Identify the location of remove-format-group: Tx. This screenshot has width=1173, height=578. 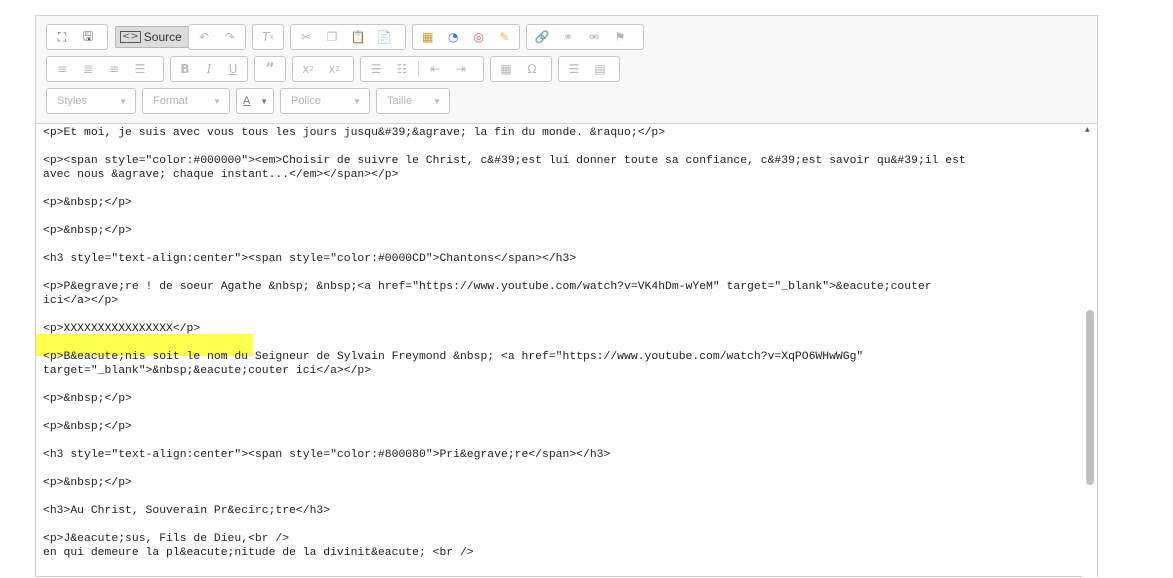
(268, 37).